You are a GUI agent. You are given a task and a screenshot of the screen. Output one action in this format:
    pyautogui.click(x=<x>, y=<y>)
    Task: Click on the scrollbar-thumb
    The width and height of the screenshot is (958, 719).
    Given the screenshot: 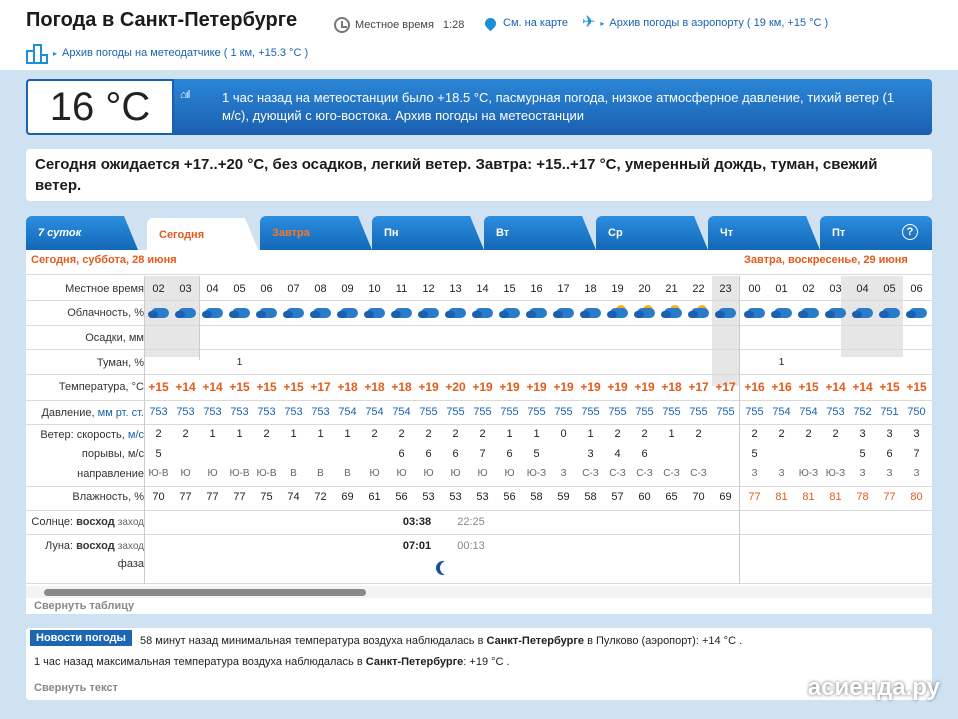 What is the action you would take?
    pyautogui.click(x=205, y=592)
    